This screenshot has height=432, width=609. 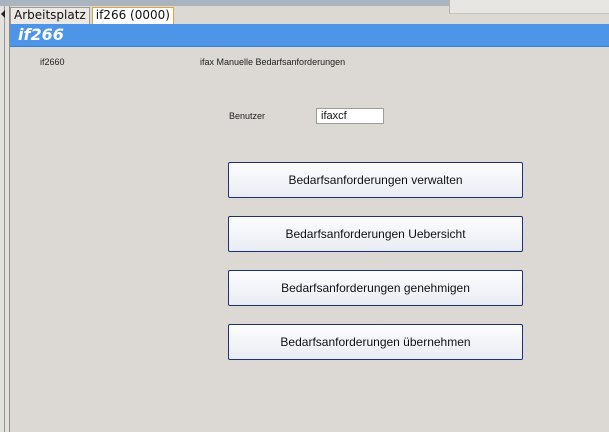 What do you see at coordinates (350, 116) in the screenshot?
I see `user-field: ifaxcf` at bounding box center [350, 116].